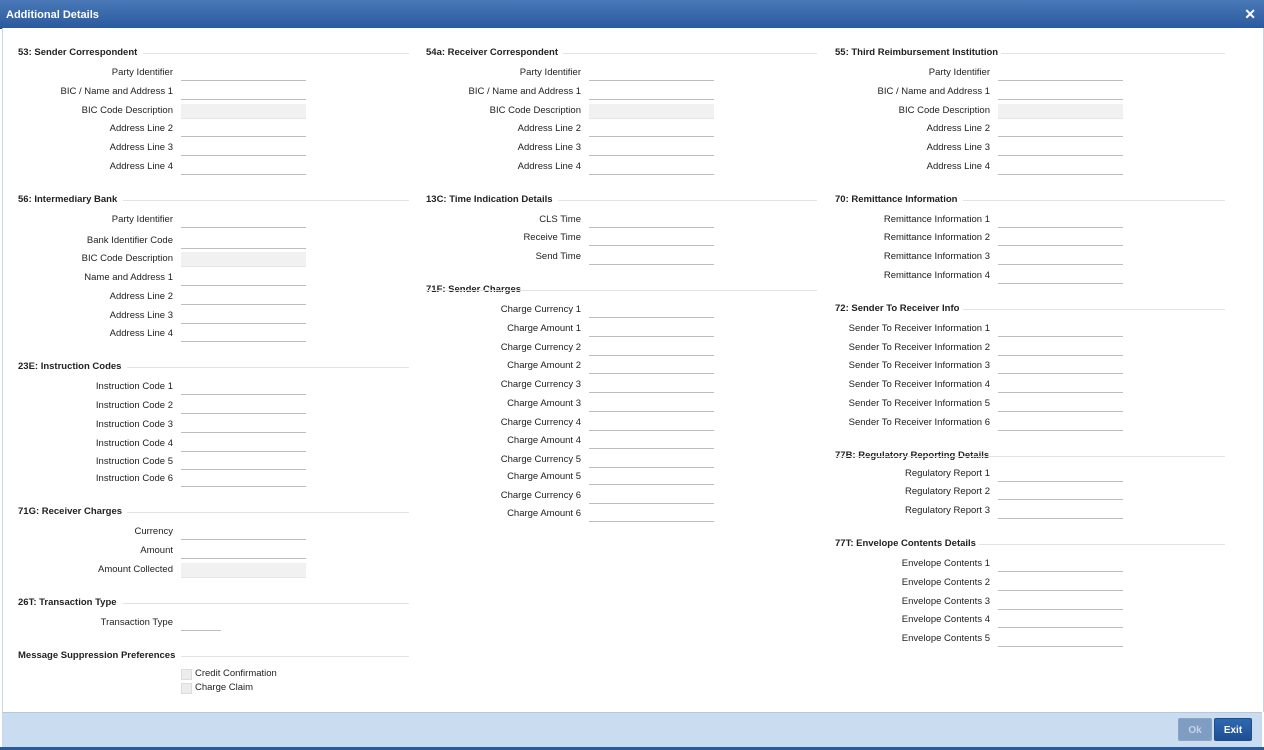  What do you see at coordinates (558, 256) in the screenshot?
I see `field-label: Send Time` at bounding box center [558, 256].